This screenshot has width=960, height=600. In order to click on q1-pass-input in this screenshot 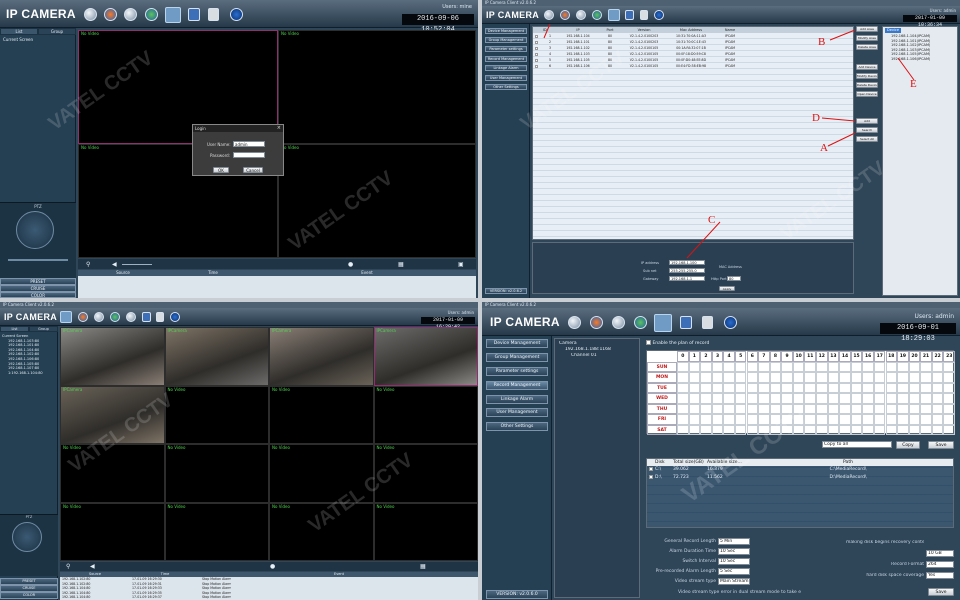, I will do `click(249, 155)`.